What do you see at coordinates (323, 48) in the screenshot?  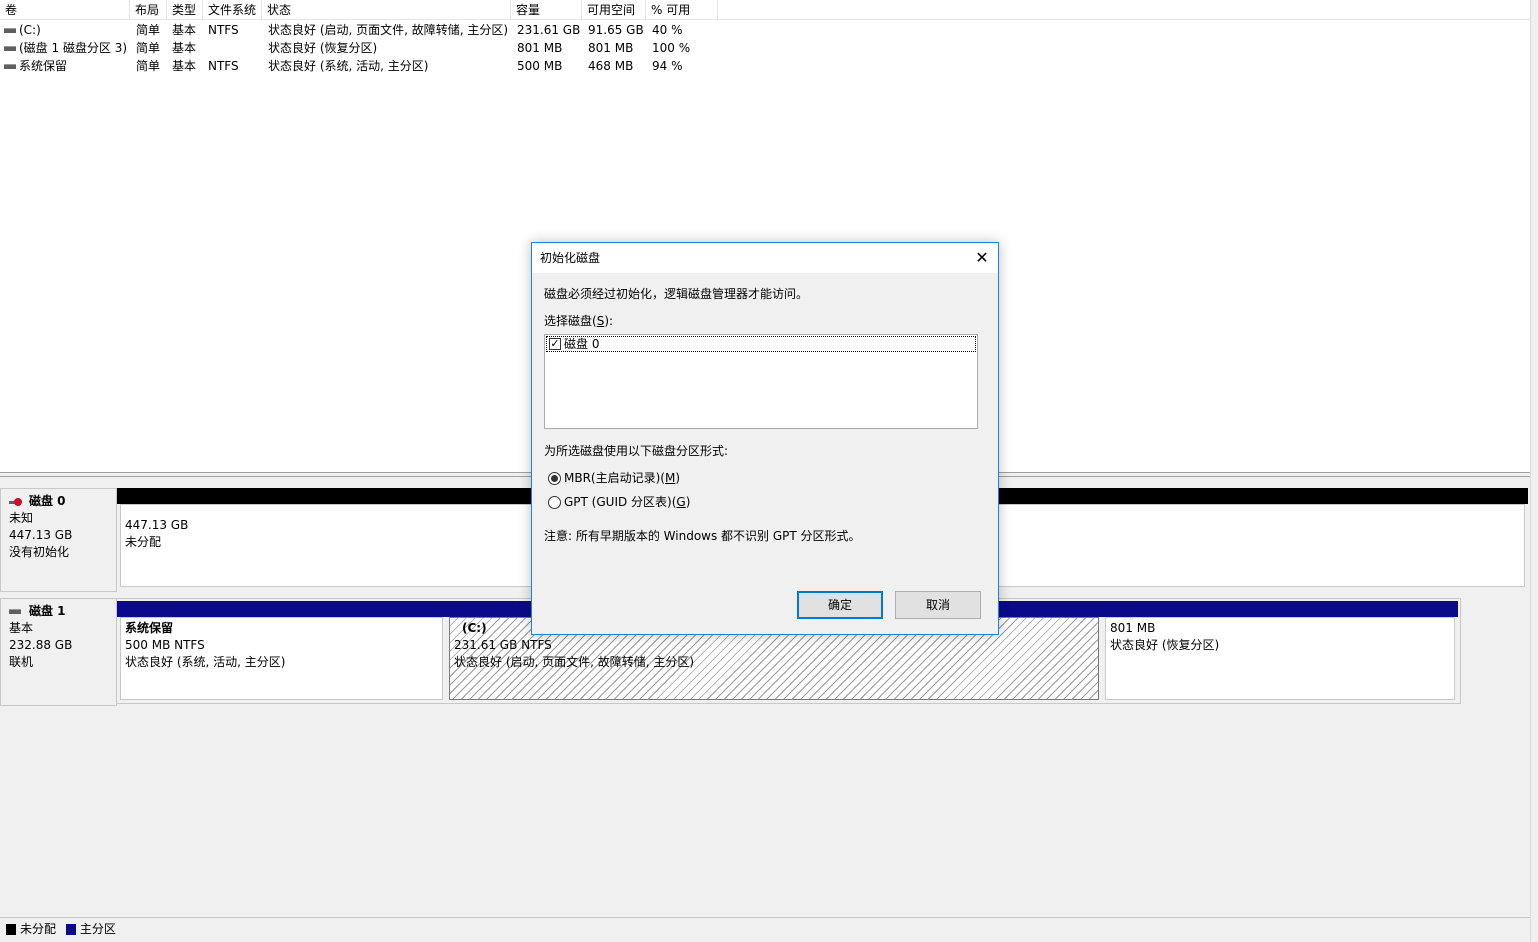 I see `status-cell: 状态良好 (恢复分区)` at bounding box center [323, 48].